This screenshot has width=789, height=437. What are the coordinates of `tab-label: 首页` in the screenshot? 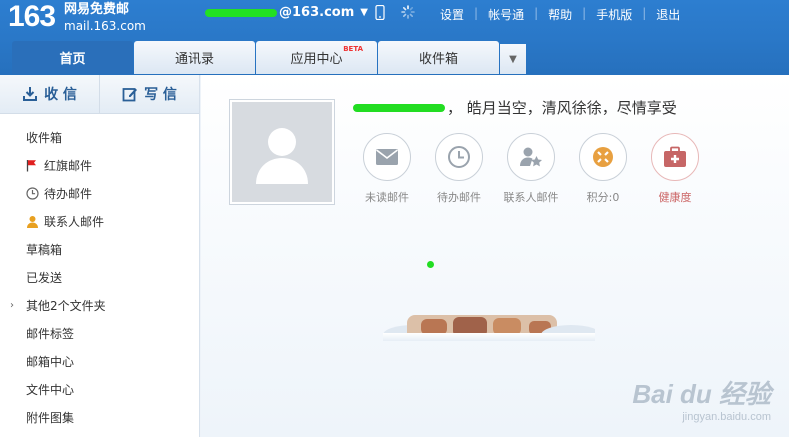 It's located at (72, 59).